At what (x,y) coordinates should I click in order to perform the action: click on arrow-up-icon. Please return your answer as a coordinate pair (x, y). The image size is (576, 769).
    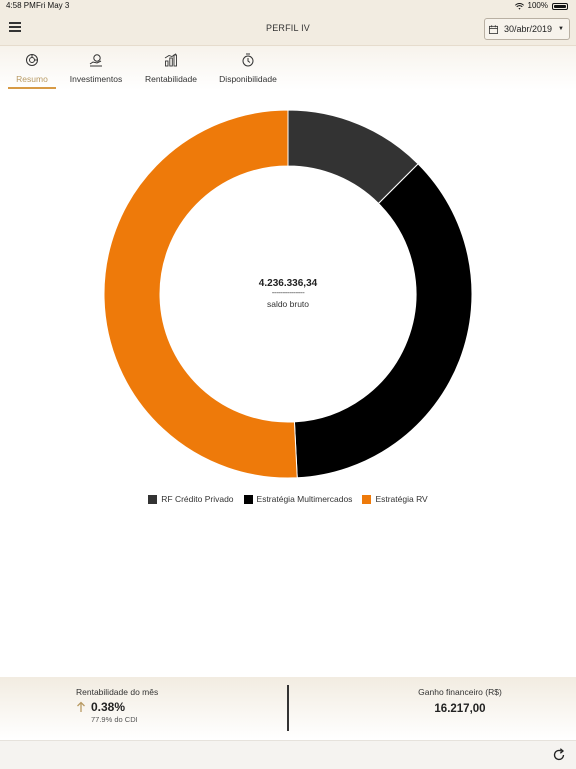
    Looking at the image, I should click on (81, 706).